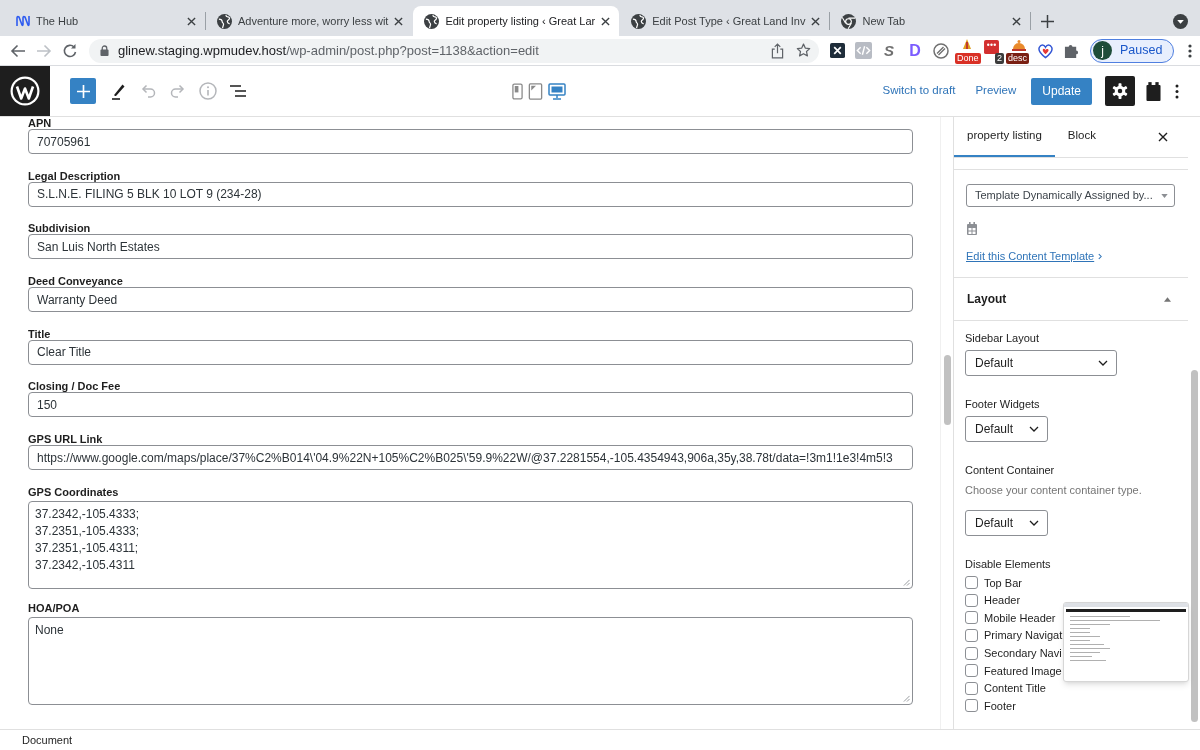  I want to click on text-field: S.L.N.E. FILING 5 BLK 10 LOT 9 (234-28), so click(470, 194).